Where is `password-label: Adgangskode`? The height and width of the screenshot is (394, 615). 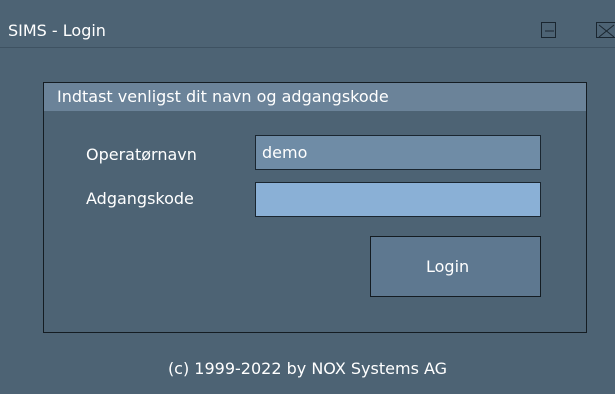
password-label: Adgangskode is located at coordinates (140, 198).